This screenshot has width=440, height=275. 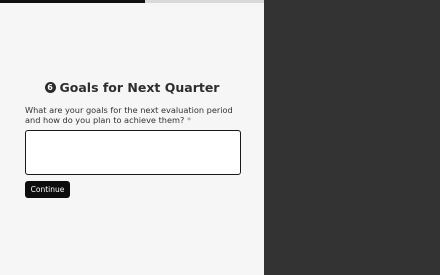 I want to click on step-header: 6 Goals for Next Quarter, so click(x=132, y=87).